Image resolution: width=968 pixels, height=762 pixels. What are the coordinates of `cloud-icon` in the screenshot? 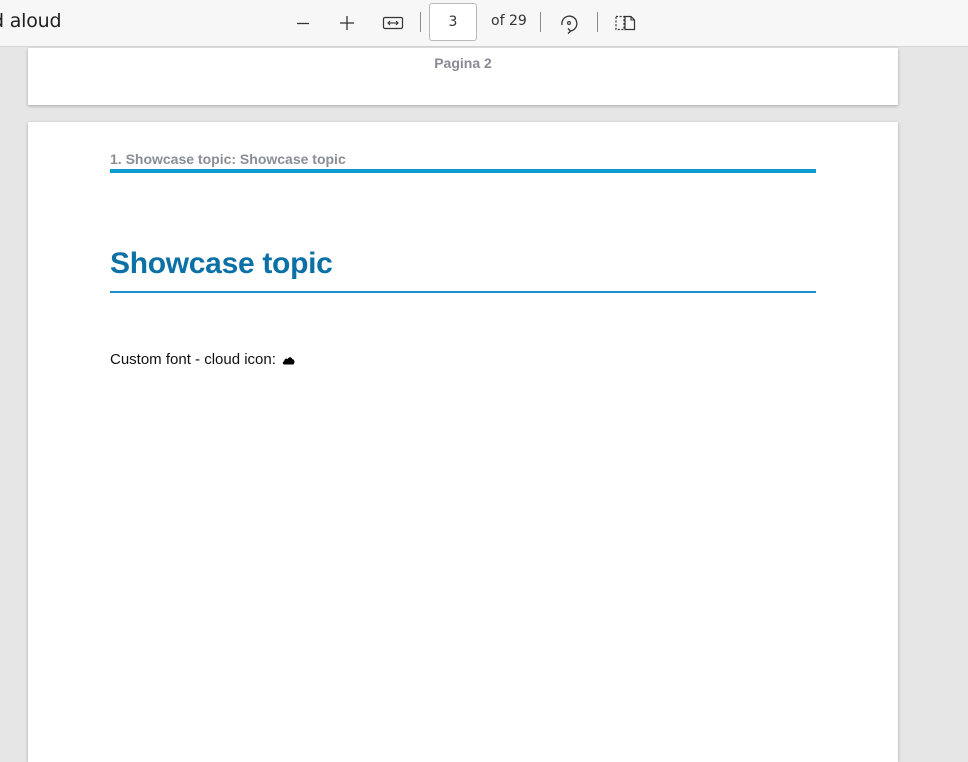 It's located at (288, 360).